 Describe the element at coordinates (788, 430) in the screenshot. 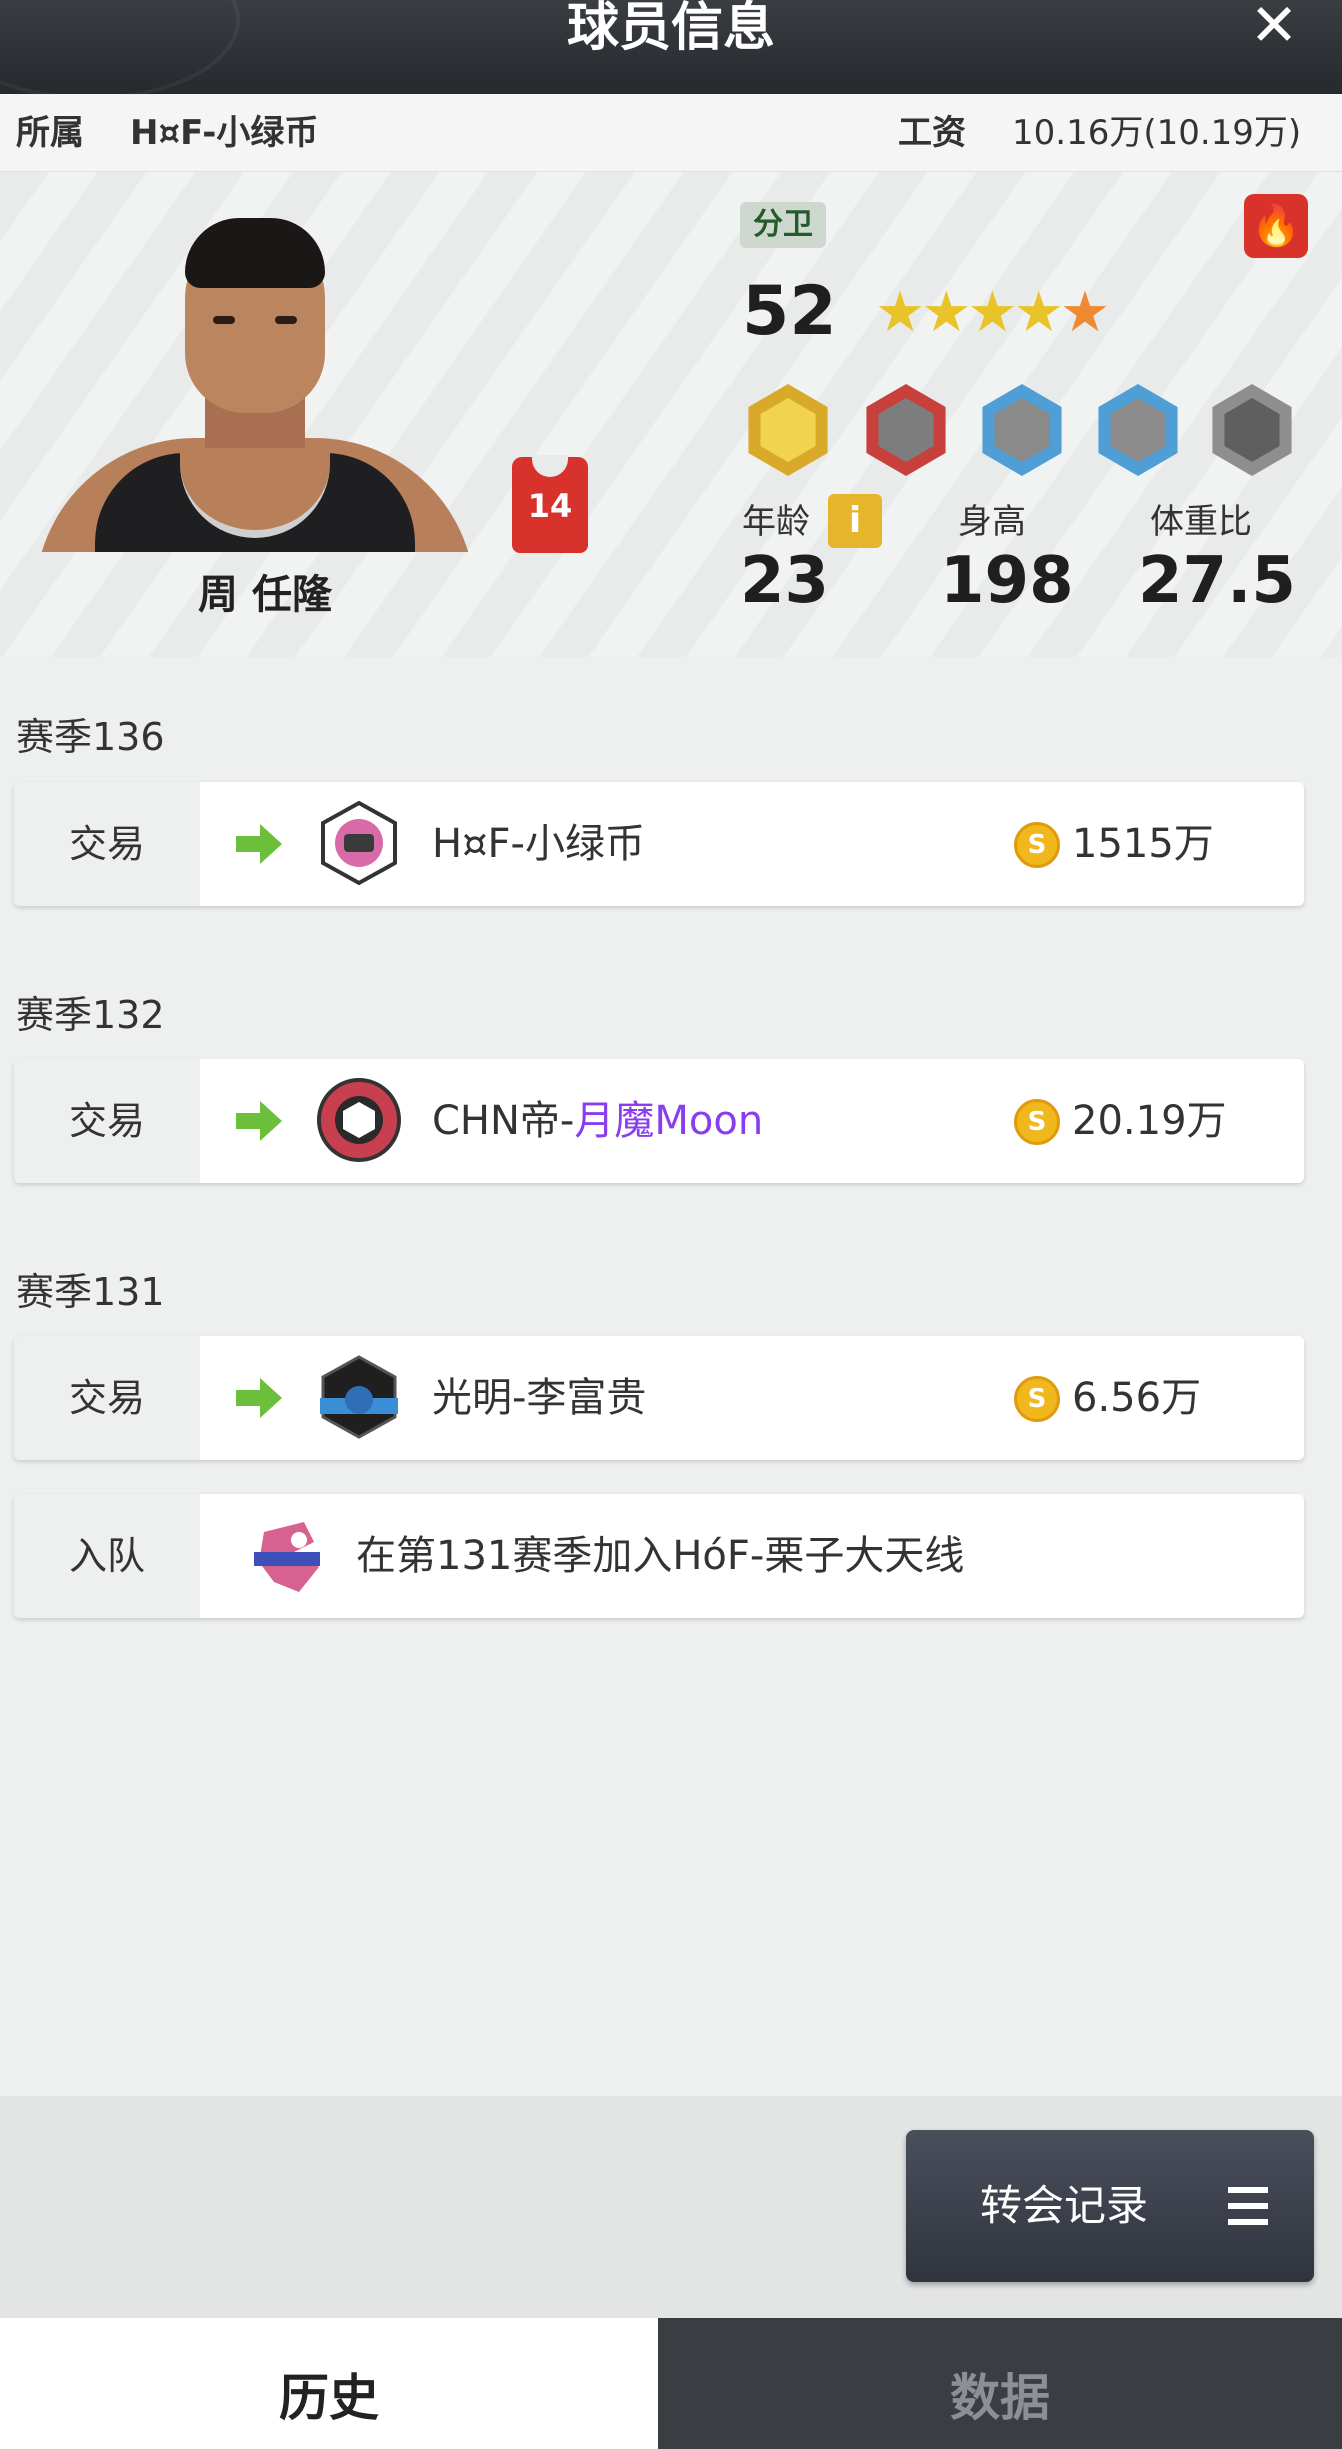

I see `gold-player-badge-icon` at that location.